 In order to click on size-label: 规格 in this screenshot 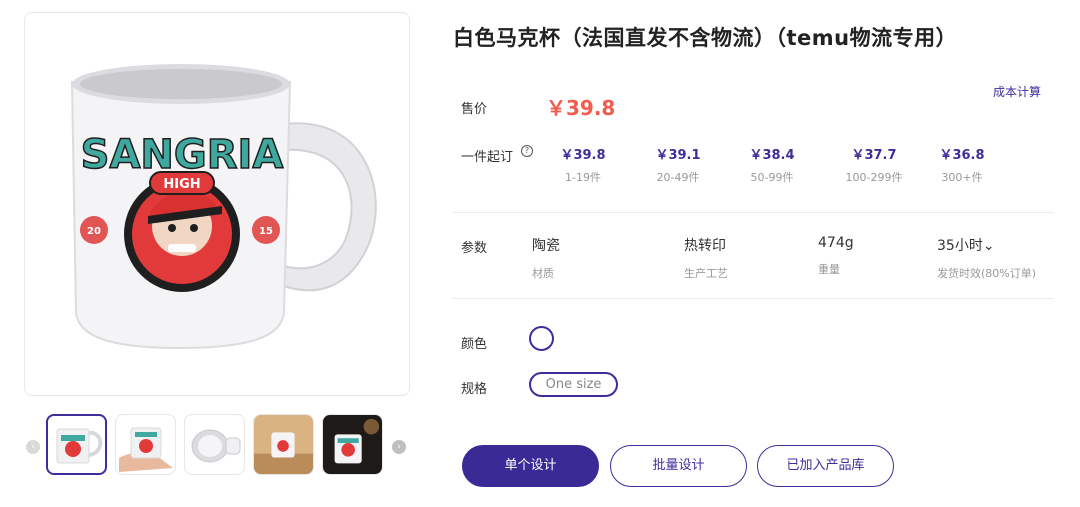, I will do `click(474, 389)`.